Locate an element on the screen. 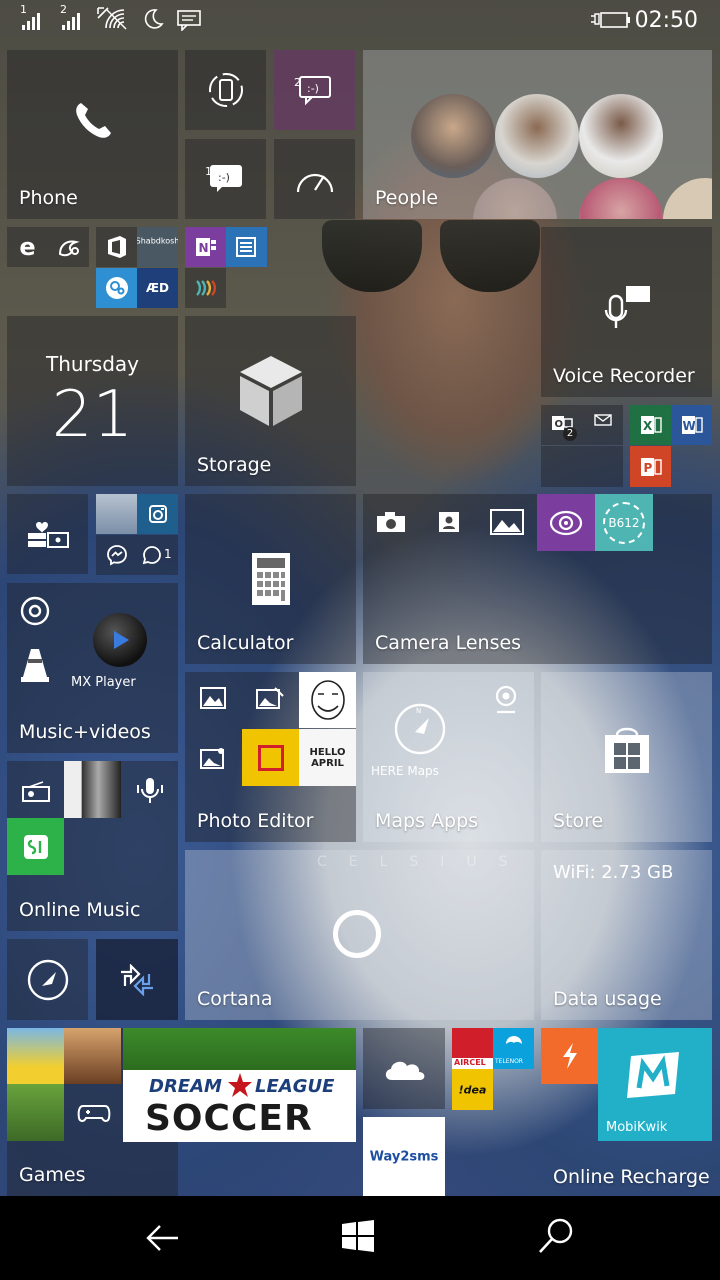 This screenshot has height=1280, width=720. wallet-cards-icon is located at coordinates (48, 535).